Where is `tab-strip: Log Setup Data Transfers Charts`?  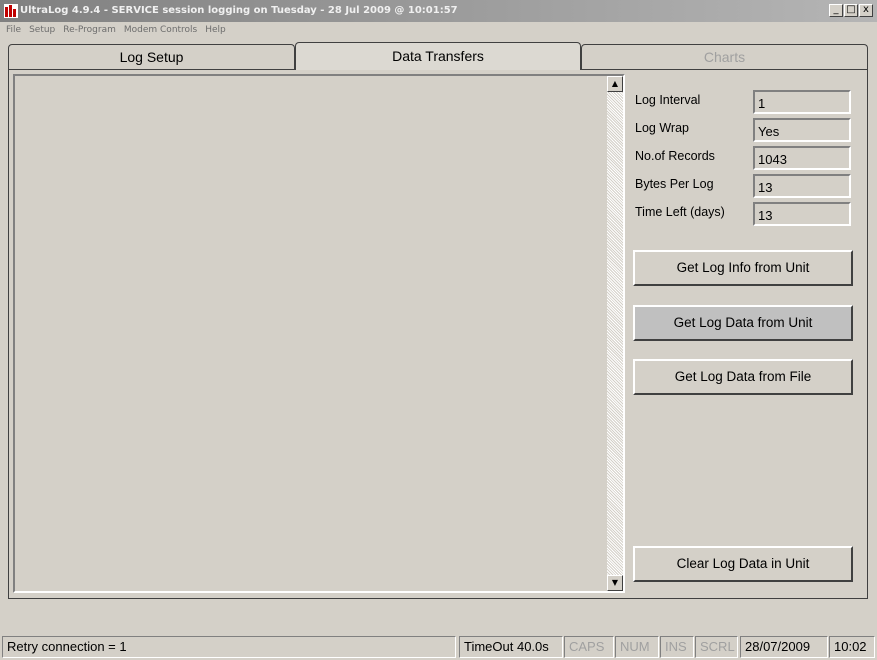
tab-strip: Log Setup Data Transfers Charts is located at coordinates (438, 56).